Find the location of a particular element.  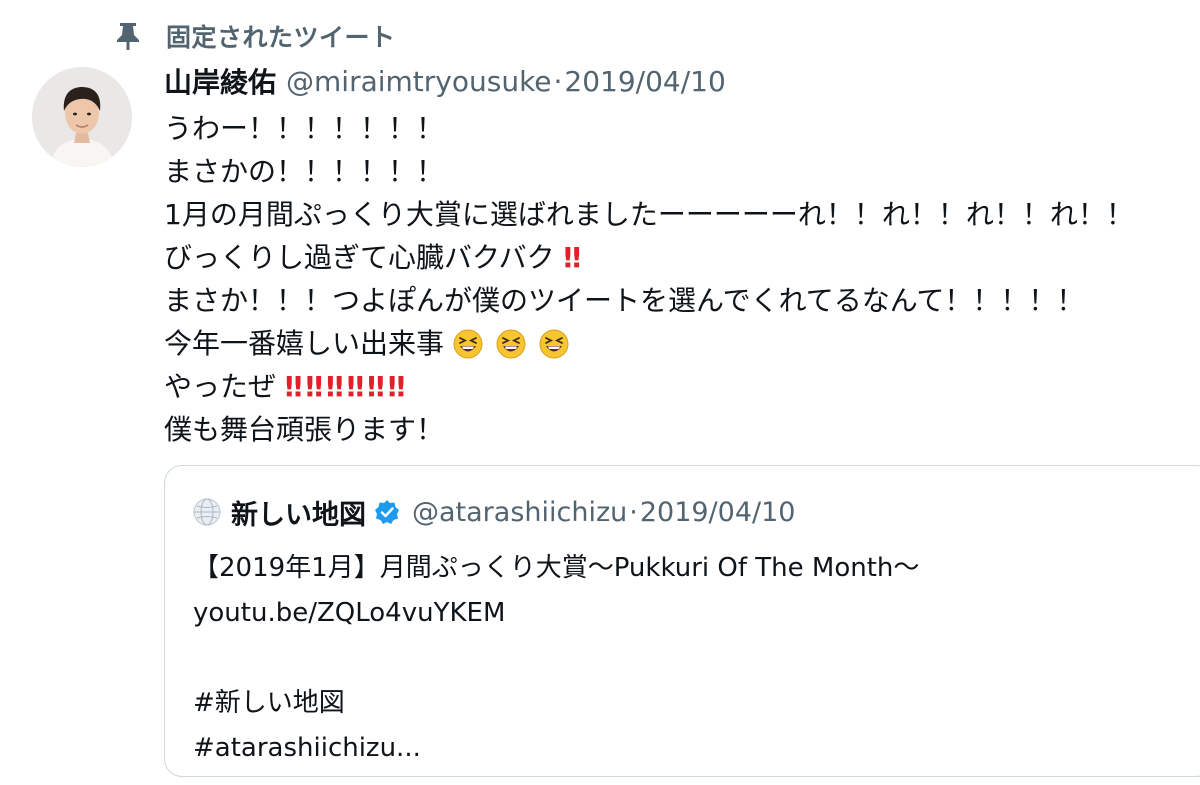

tweet-line: びっくりし過ぎて心臓バクバク ‼ is located at coordinates (679, 257).